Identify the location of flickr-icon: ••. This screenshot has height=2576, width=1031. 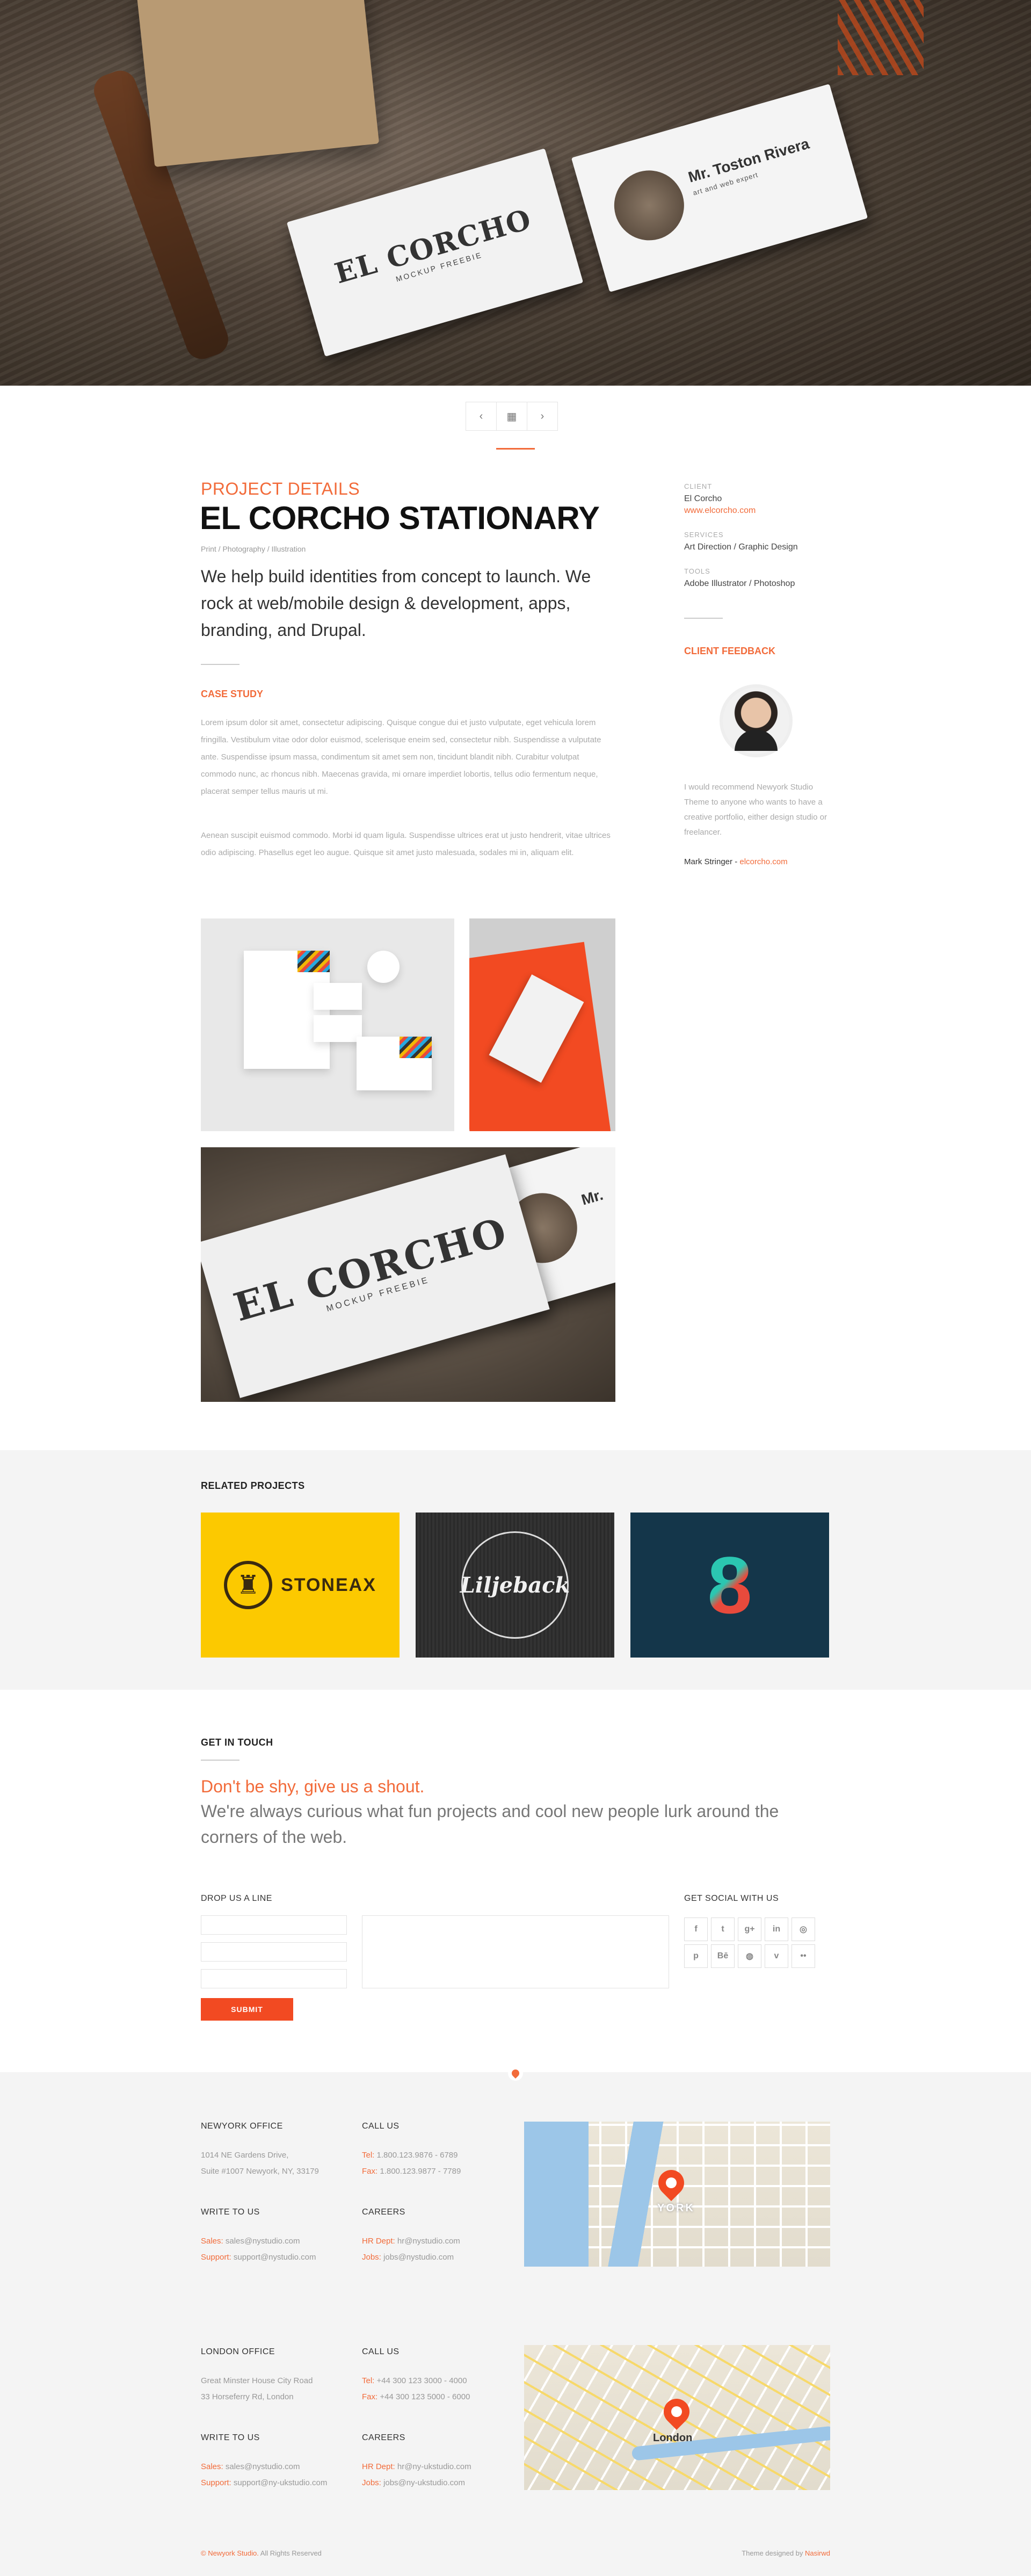
(803, 1956).